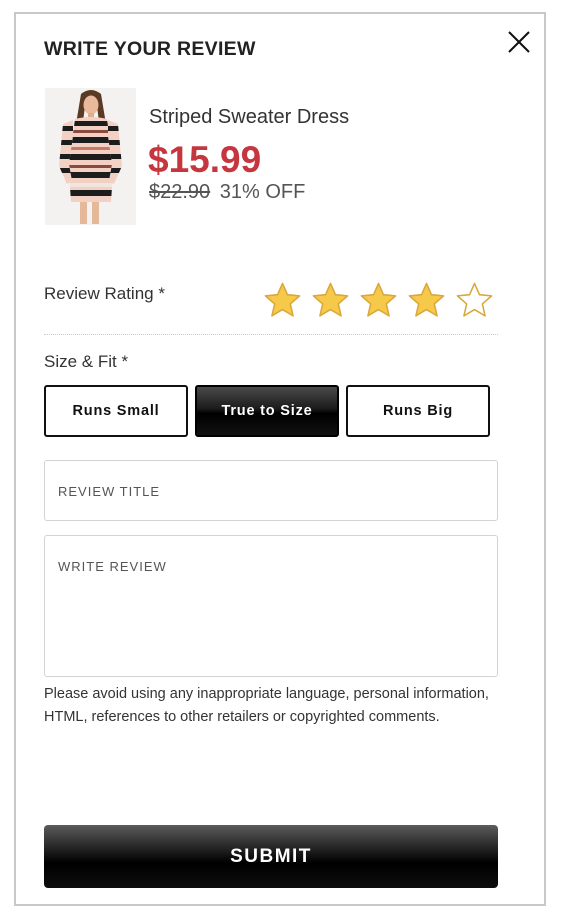 The height and width of the screenshot is (916, 562). I want to click on true-to-size-button: True to Size, so click(267, 411).